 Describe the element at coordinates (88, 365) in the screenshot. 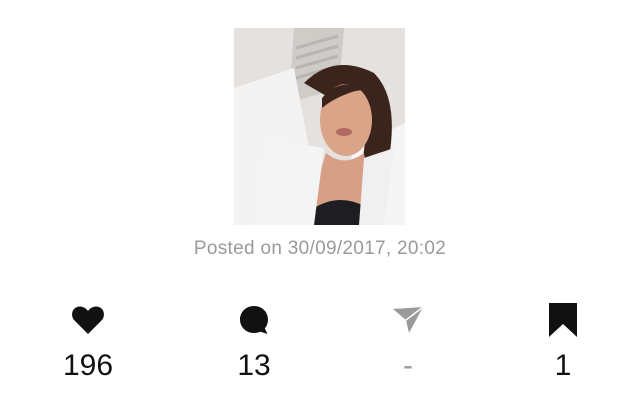

I see `likes-count: 196` at that location.